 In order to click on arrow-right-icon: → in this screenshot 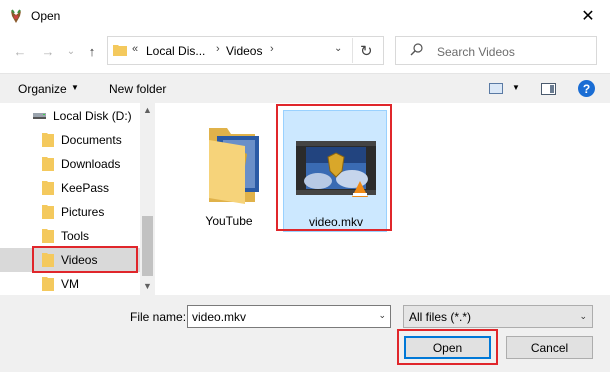, I will do `click(48, 51)`.